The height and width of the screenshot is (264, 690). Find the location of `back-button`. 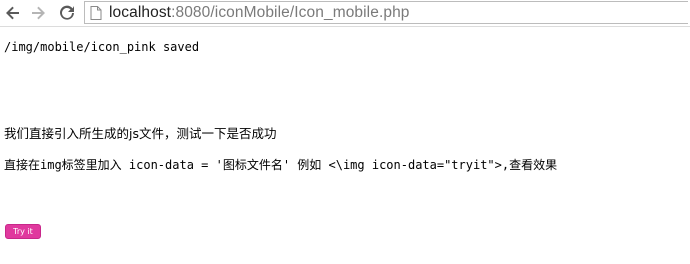

back-button is located at coordinates (13, 13).